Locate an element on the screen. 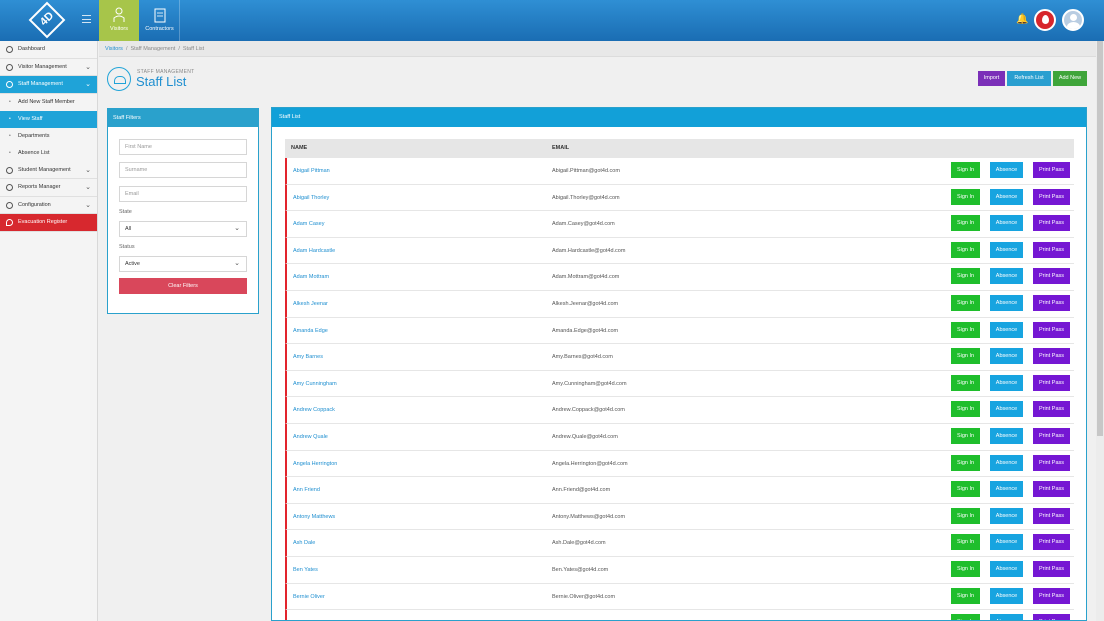 The width and height of the screenshot is (1104, 621). scrollbar-thumb is located at coordinates (1100, 238).